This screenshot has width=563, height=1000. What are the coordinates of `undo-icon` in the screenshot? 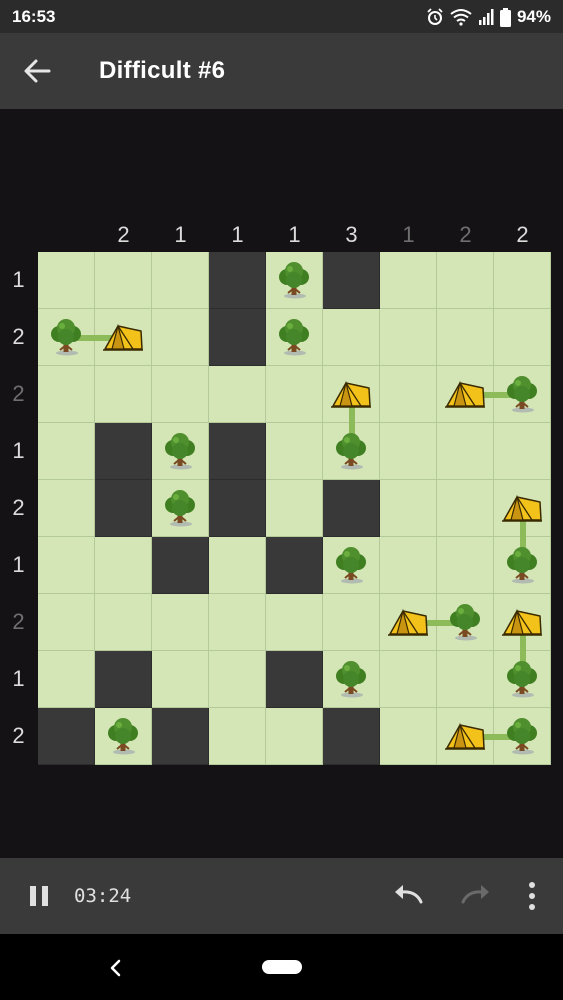 It's located at (409, 896).